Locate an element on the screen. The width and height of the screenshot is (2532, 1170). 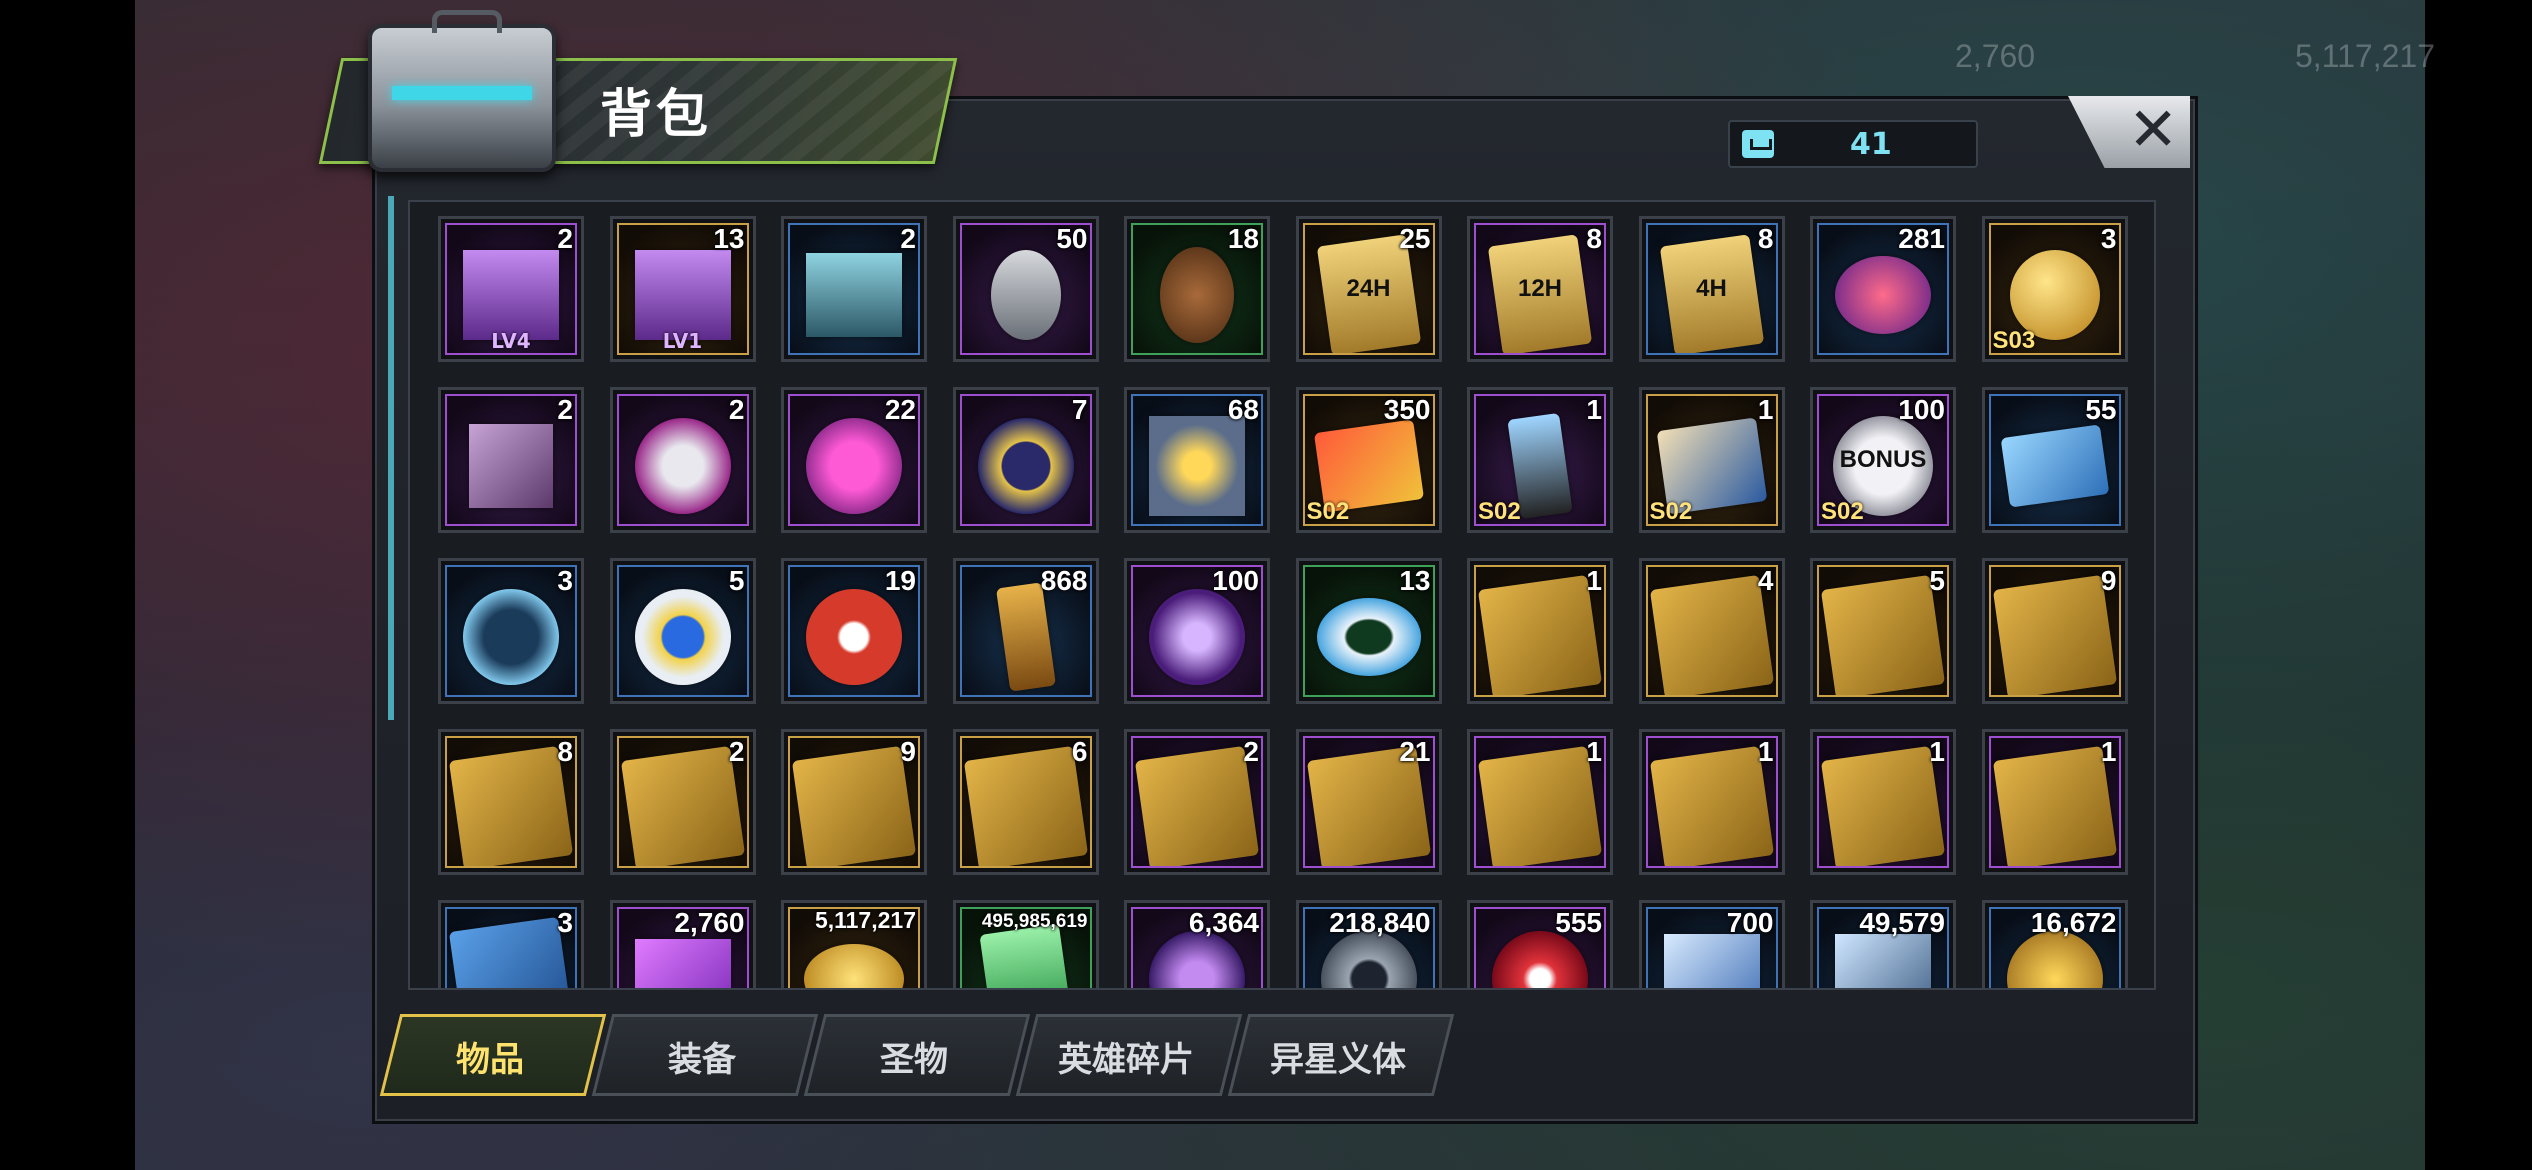
blueprint-hat-icon is located at coordinates (1711, 806).